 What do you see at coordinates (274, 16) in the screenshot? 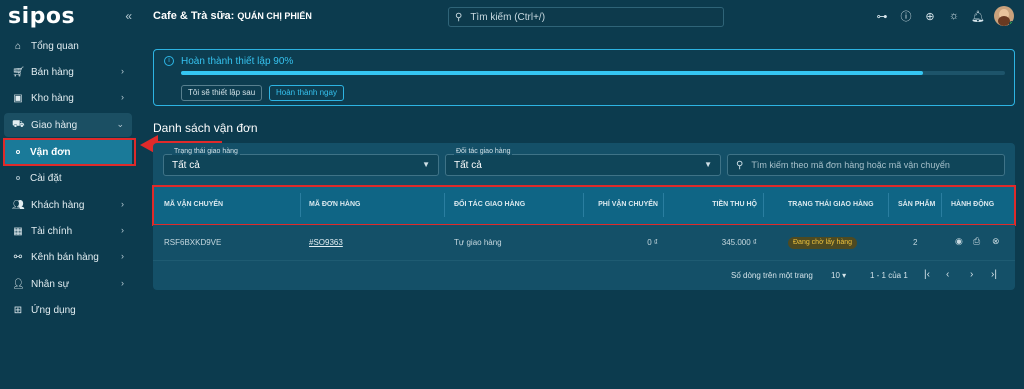
I see `shop-name: QUÁN CHỊ PHIẾN` at bounding box center [274, 16].